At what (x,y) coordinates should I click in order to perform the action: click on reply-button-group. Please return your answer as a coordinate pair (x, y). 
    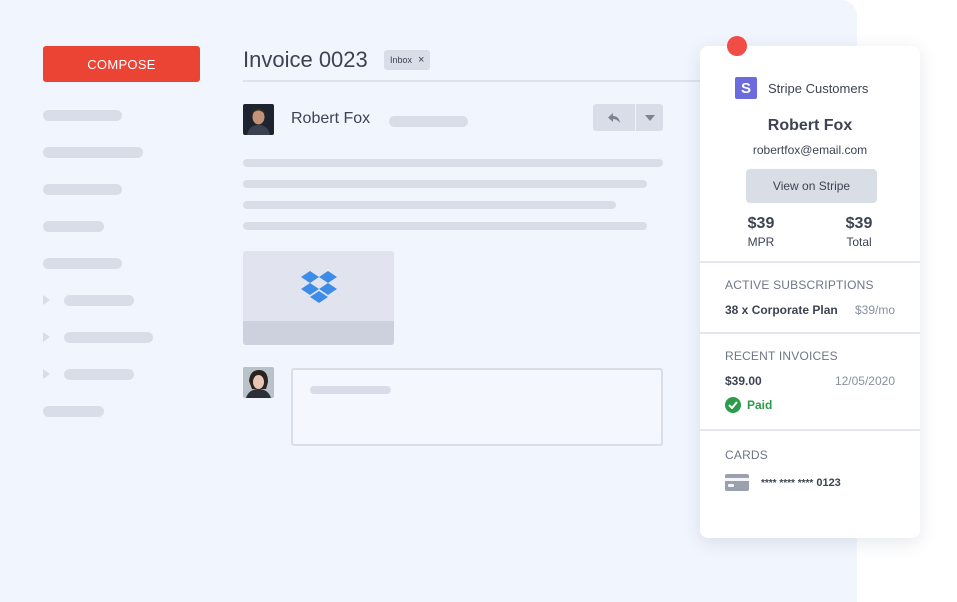
    Looking at the image, I should click on (628, 117).